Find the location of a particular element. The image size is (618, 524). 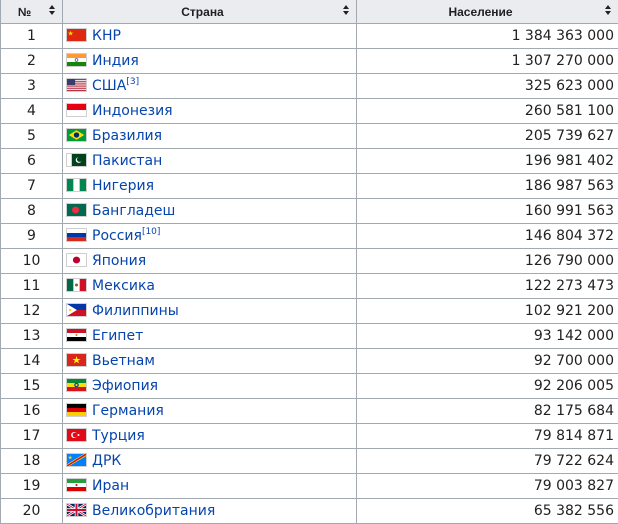

table-row: 12 Филиппины 102 921 200 is located at coordinates (309, 311).